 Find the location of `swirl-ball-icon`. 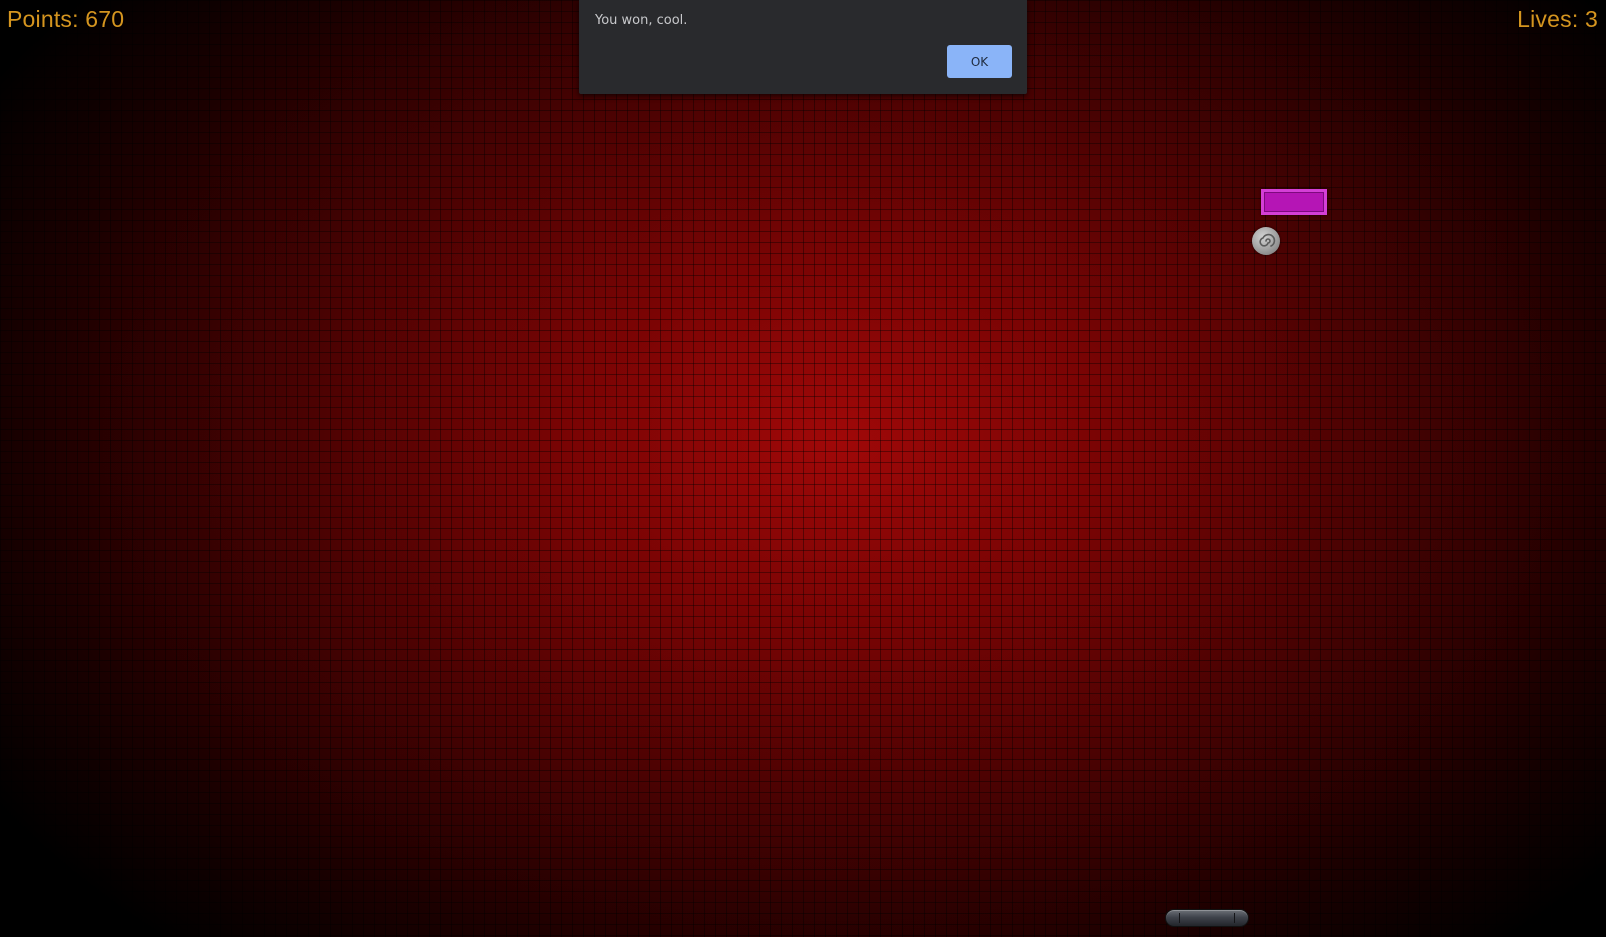

swirl-ball-icon is located at coordinates (1267, 240).